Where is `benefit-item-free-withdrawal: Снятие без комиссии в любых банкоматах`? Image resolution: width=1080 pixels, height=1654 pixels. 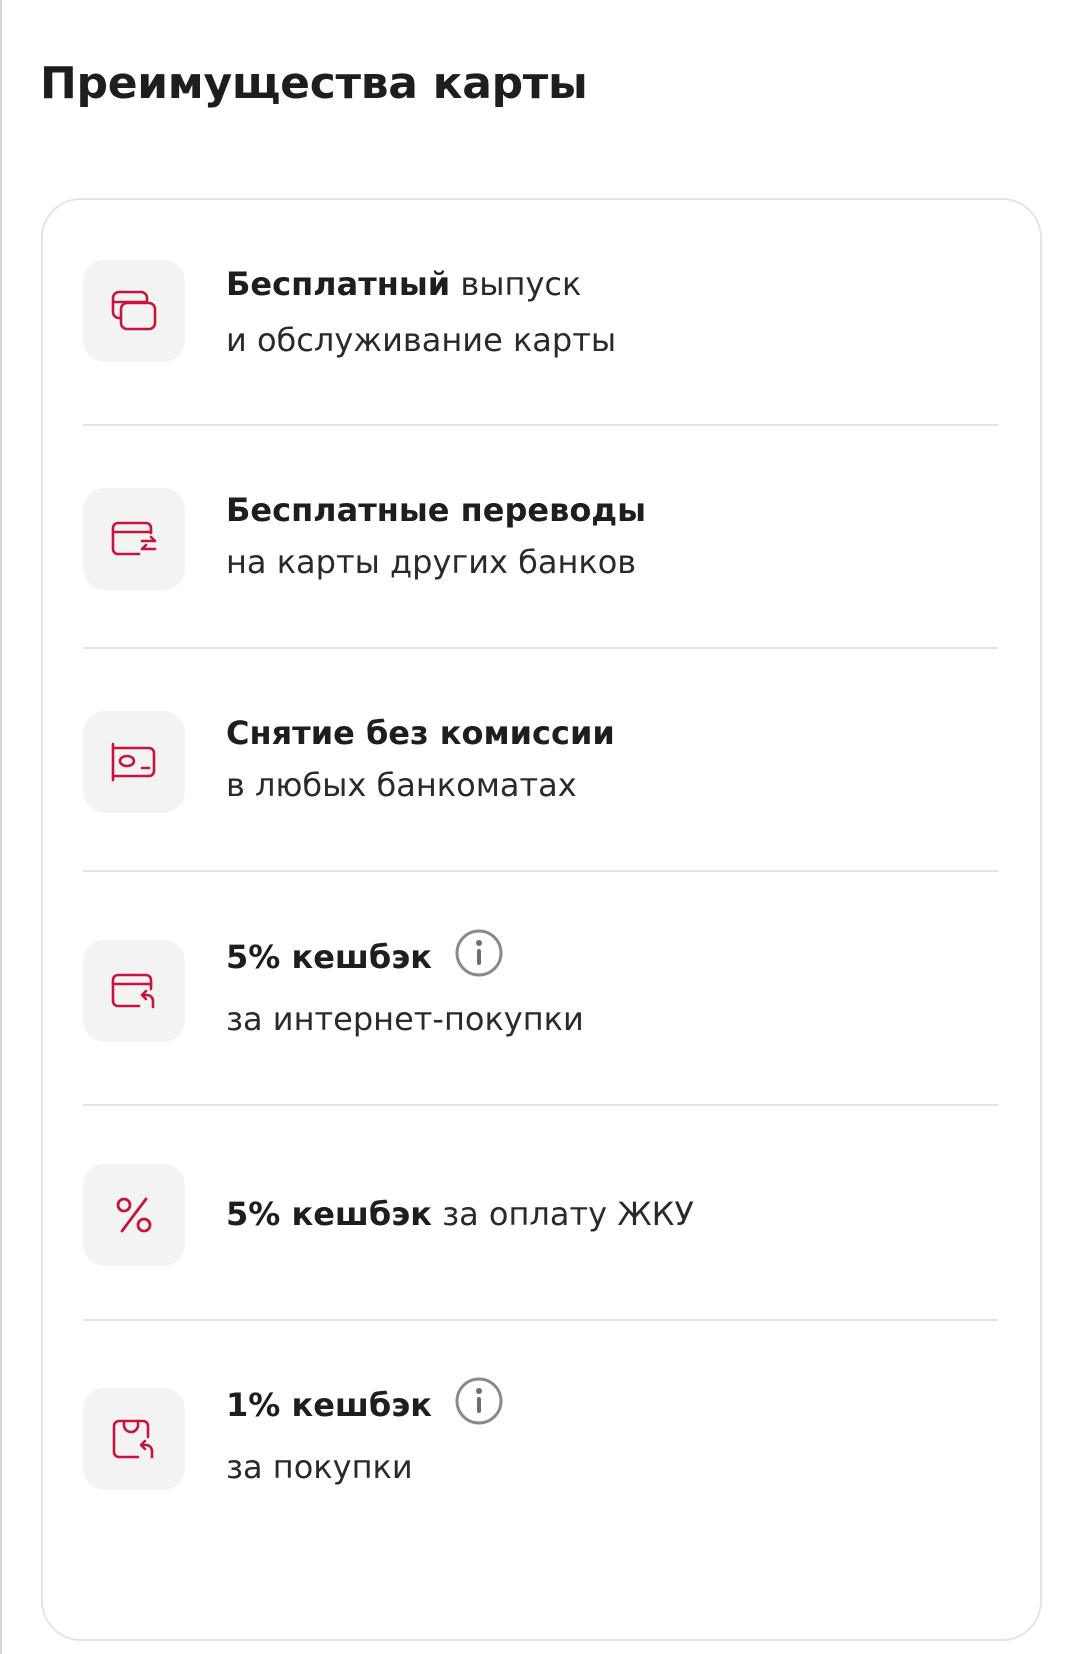 benefit-item-free-withdrawal: Снятие без комиссии в любых банкоматах is located at coordinates (540, 762).